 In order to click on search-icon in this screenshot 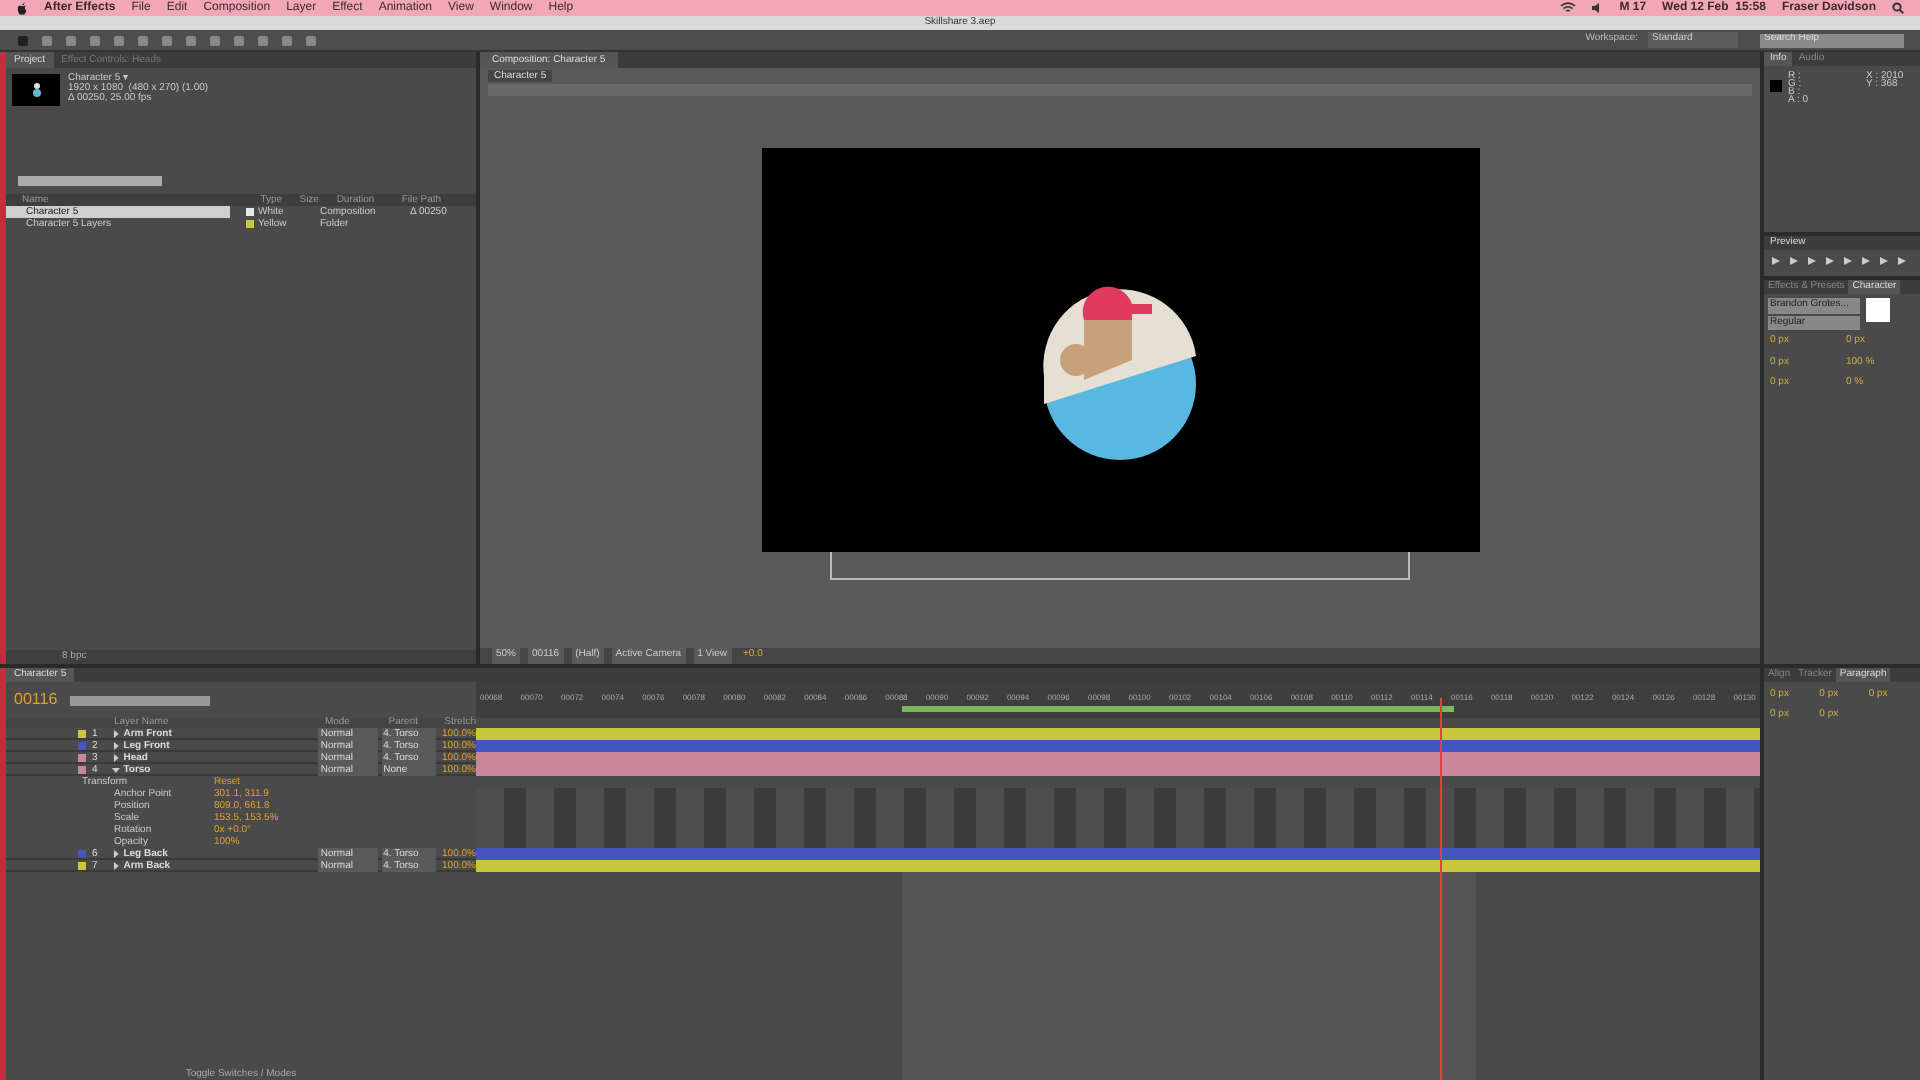, I will do `click(1898, 8)`.